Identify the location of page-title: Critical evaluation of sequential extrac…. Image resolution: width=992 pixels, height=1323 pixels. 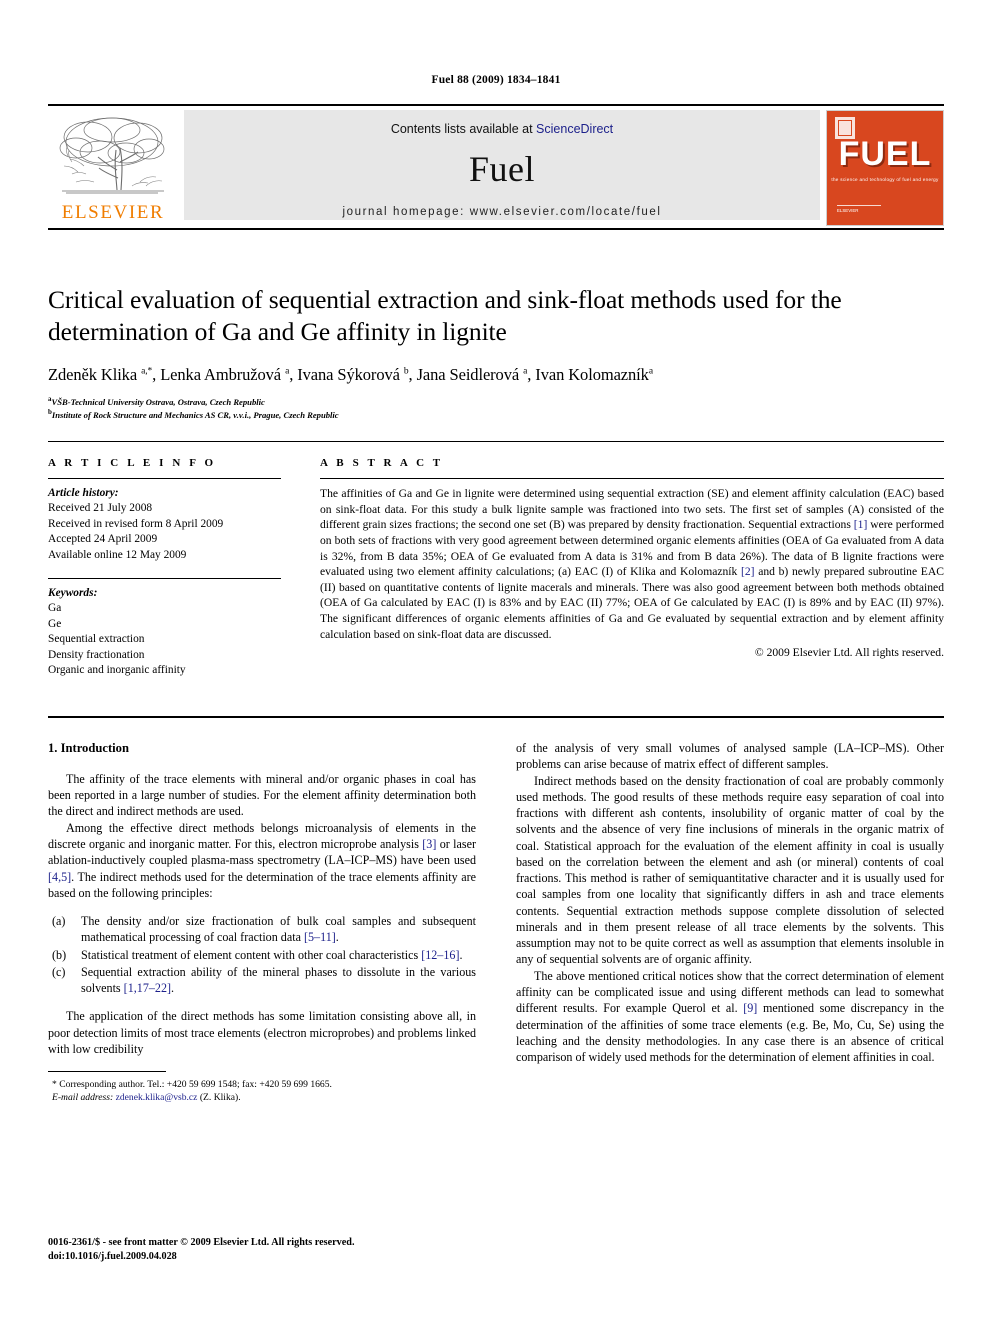
(445, 316).